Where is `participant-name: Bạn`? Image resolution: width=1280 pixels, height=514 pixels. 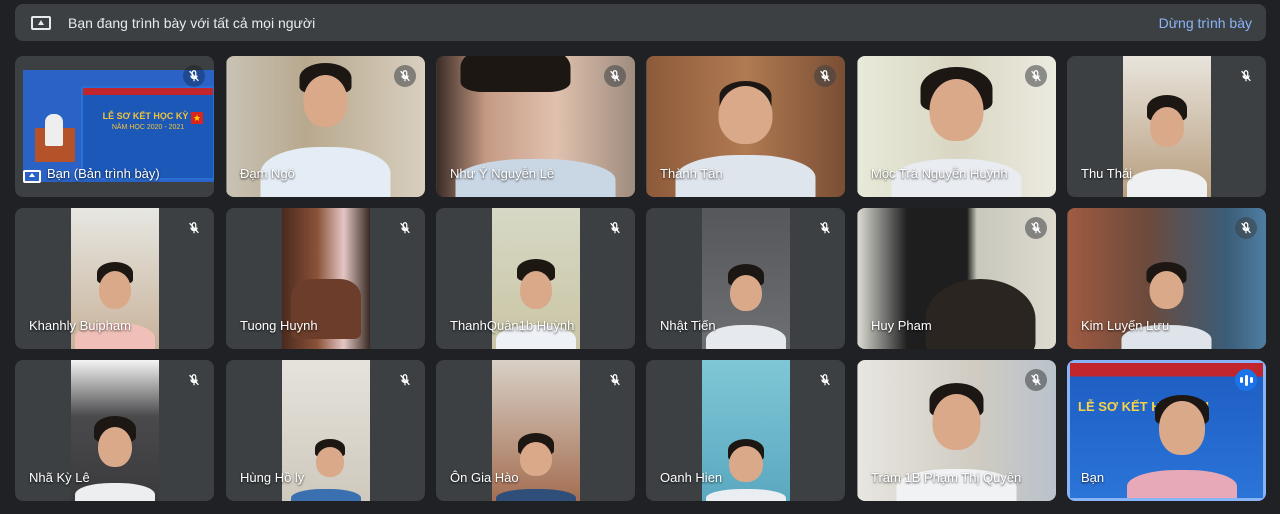 participant-name: Bạn is located at coordinates (1093, 477).